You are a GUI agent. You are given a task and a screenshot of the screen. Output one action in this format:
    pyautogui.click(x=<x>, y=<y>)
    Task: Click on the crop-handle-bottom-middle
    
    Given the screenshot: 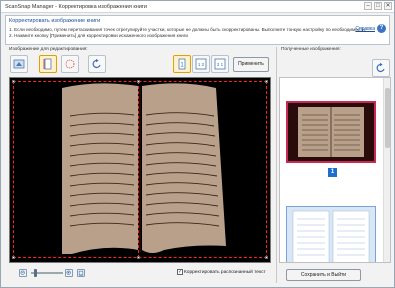 What is the action you would take?
    pyautogui.click(x=138, y=257)
    